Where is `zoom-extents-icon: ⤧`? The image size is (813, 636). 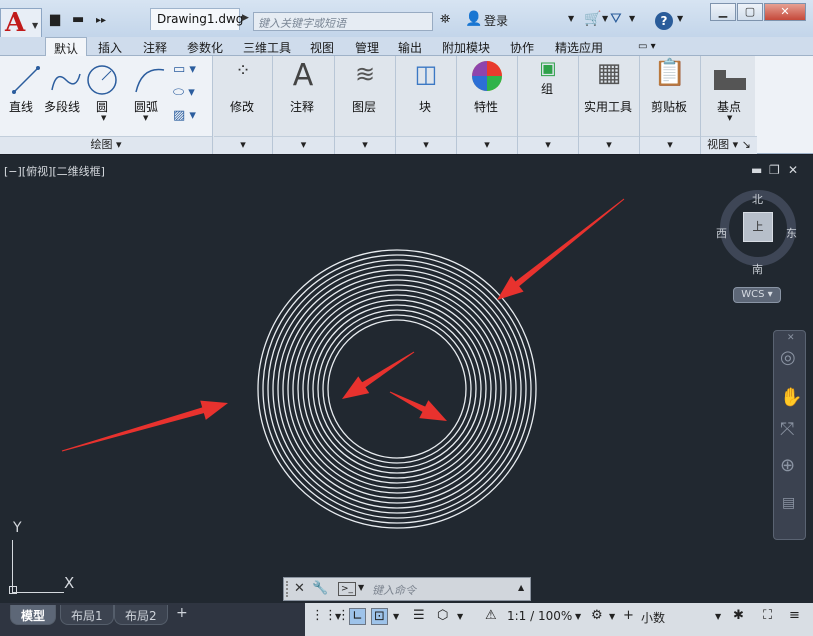 zoom-extents-icon: ⤧ is located at coordinates (787, 429).